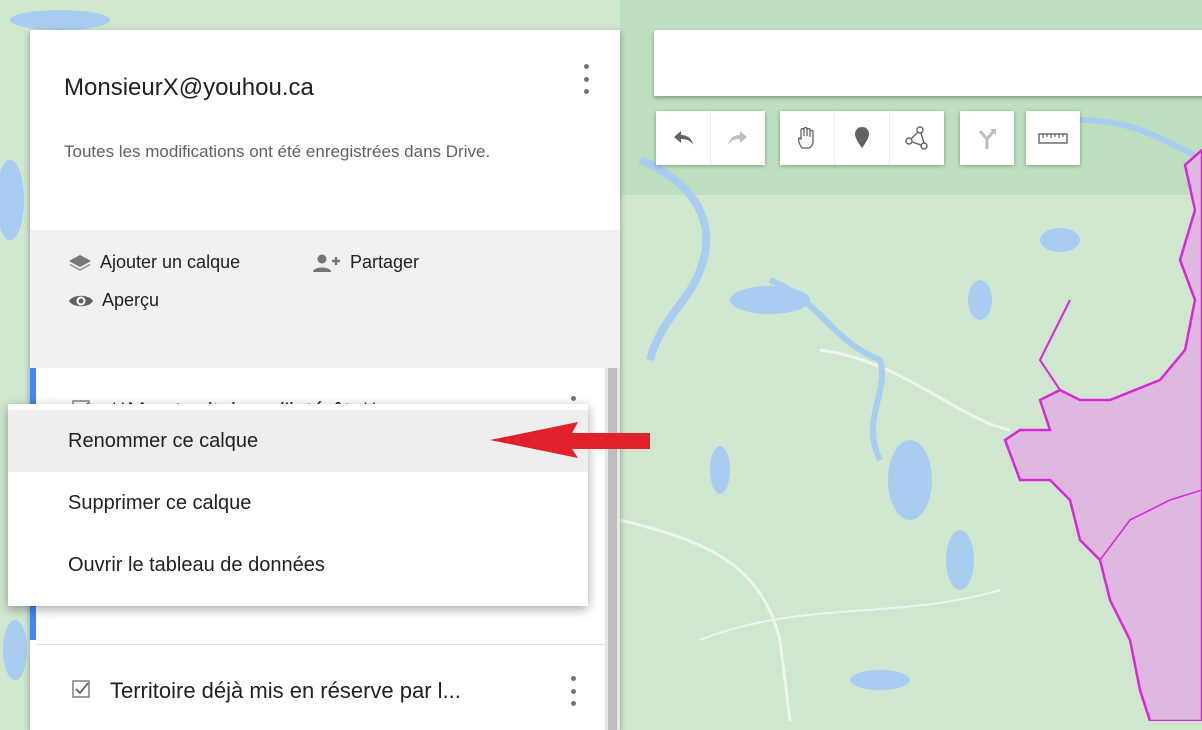 The width and height of the screenshot is (1202, 730). I want to click on add-marker-button, so click(861, 138).